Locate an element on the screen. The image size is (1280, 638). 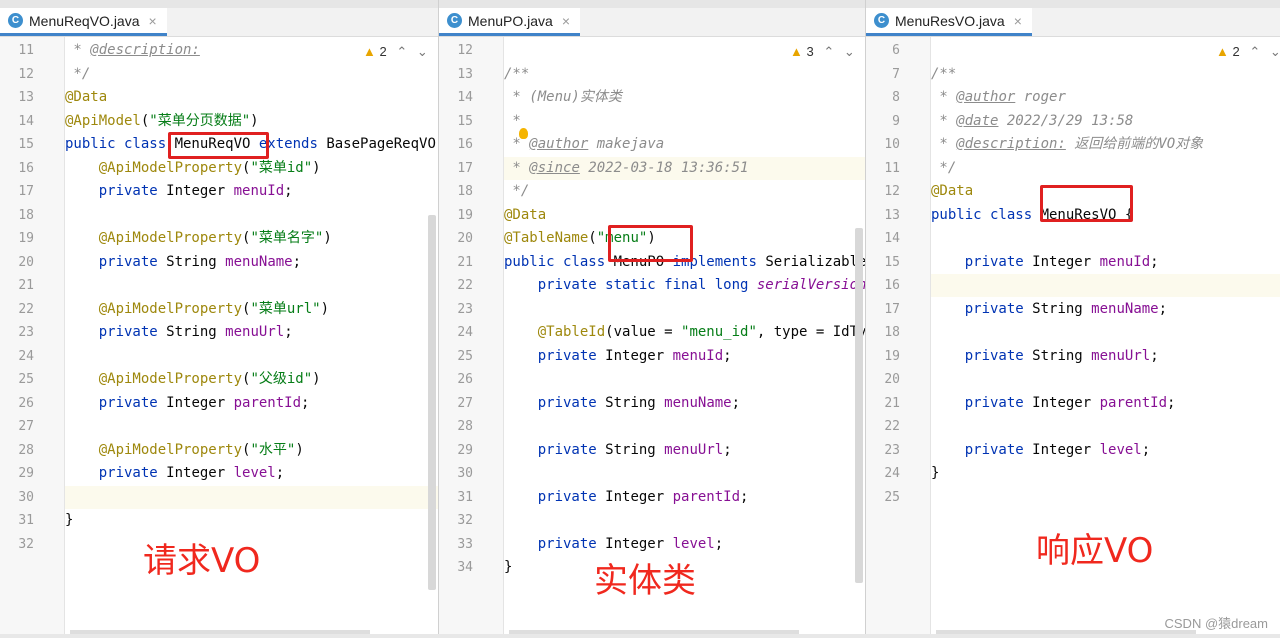
line-number: 31 is located at coordinates (456, 497).